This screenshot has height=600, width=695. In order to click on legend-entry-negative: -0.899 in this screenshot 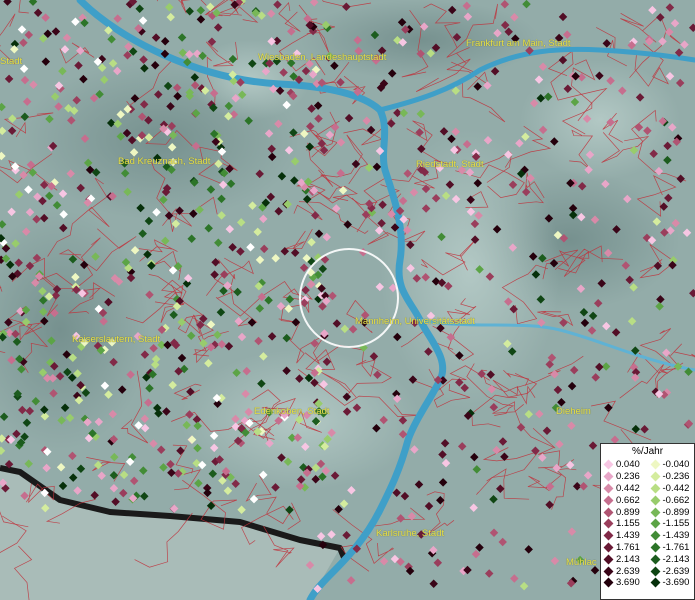, I will do `click(671, 512)`.